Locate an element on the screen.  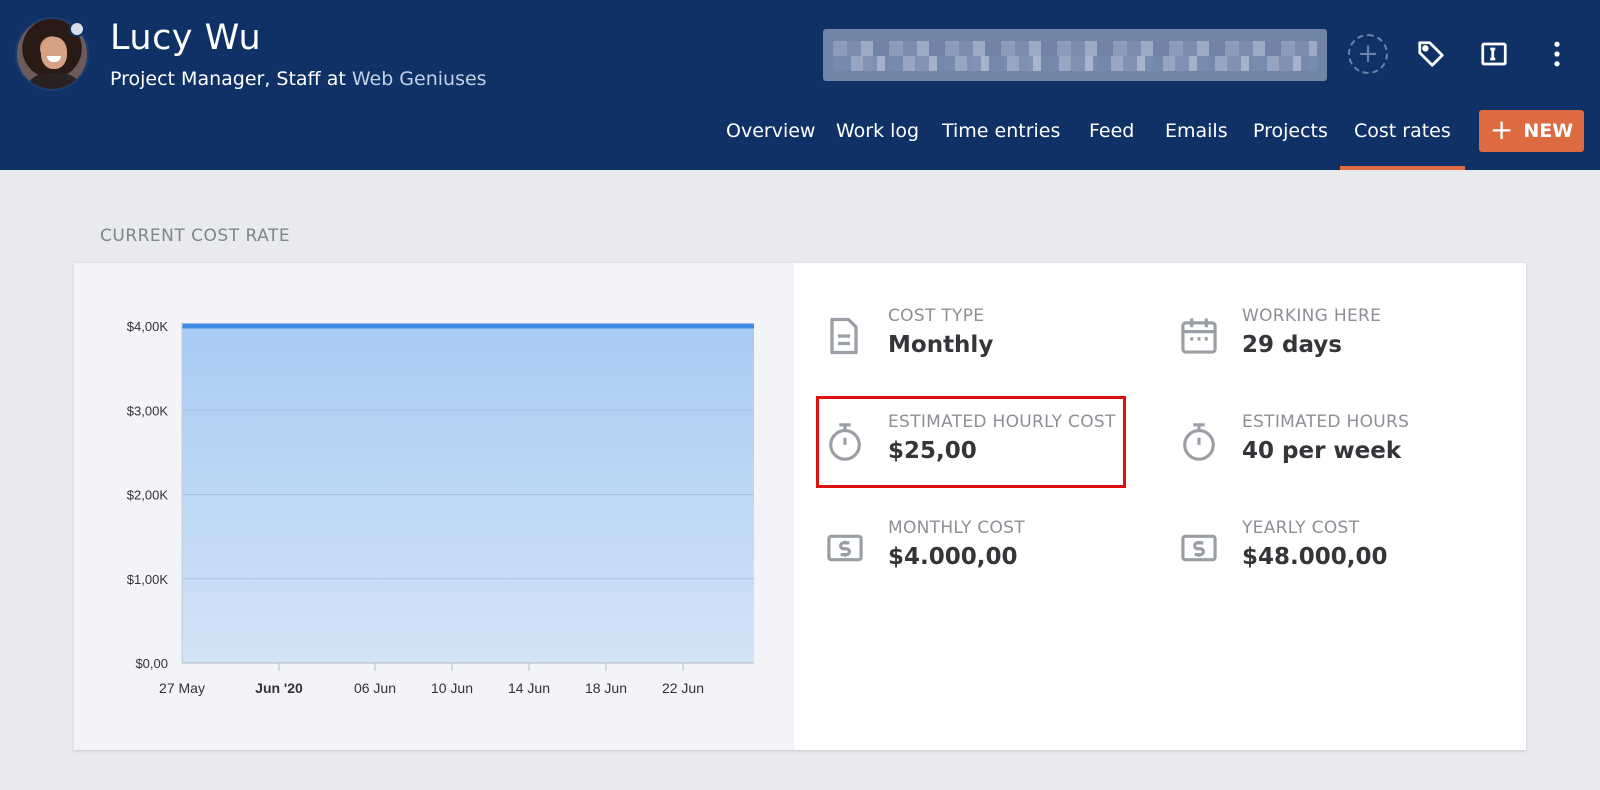
x-tick-label: 22 Jun is located at coordinates (683, 688).